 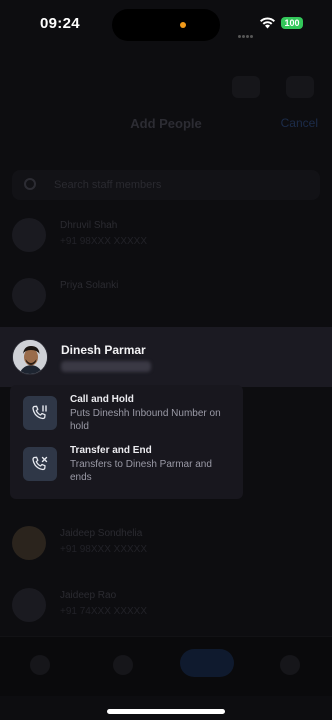 I want to click on background-search-field: Search staff members, so click(x=166, y=185).